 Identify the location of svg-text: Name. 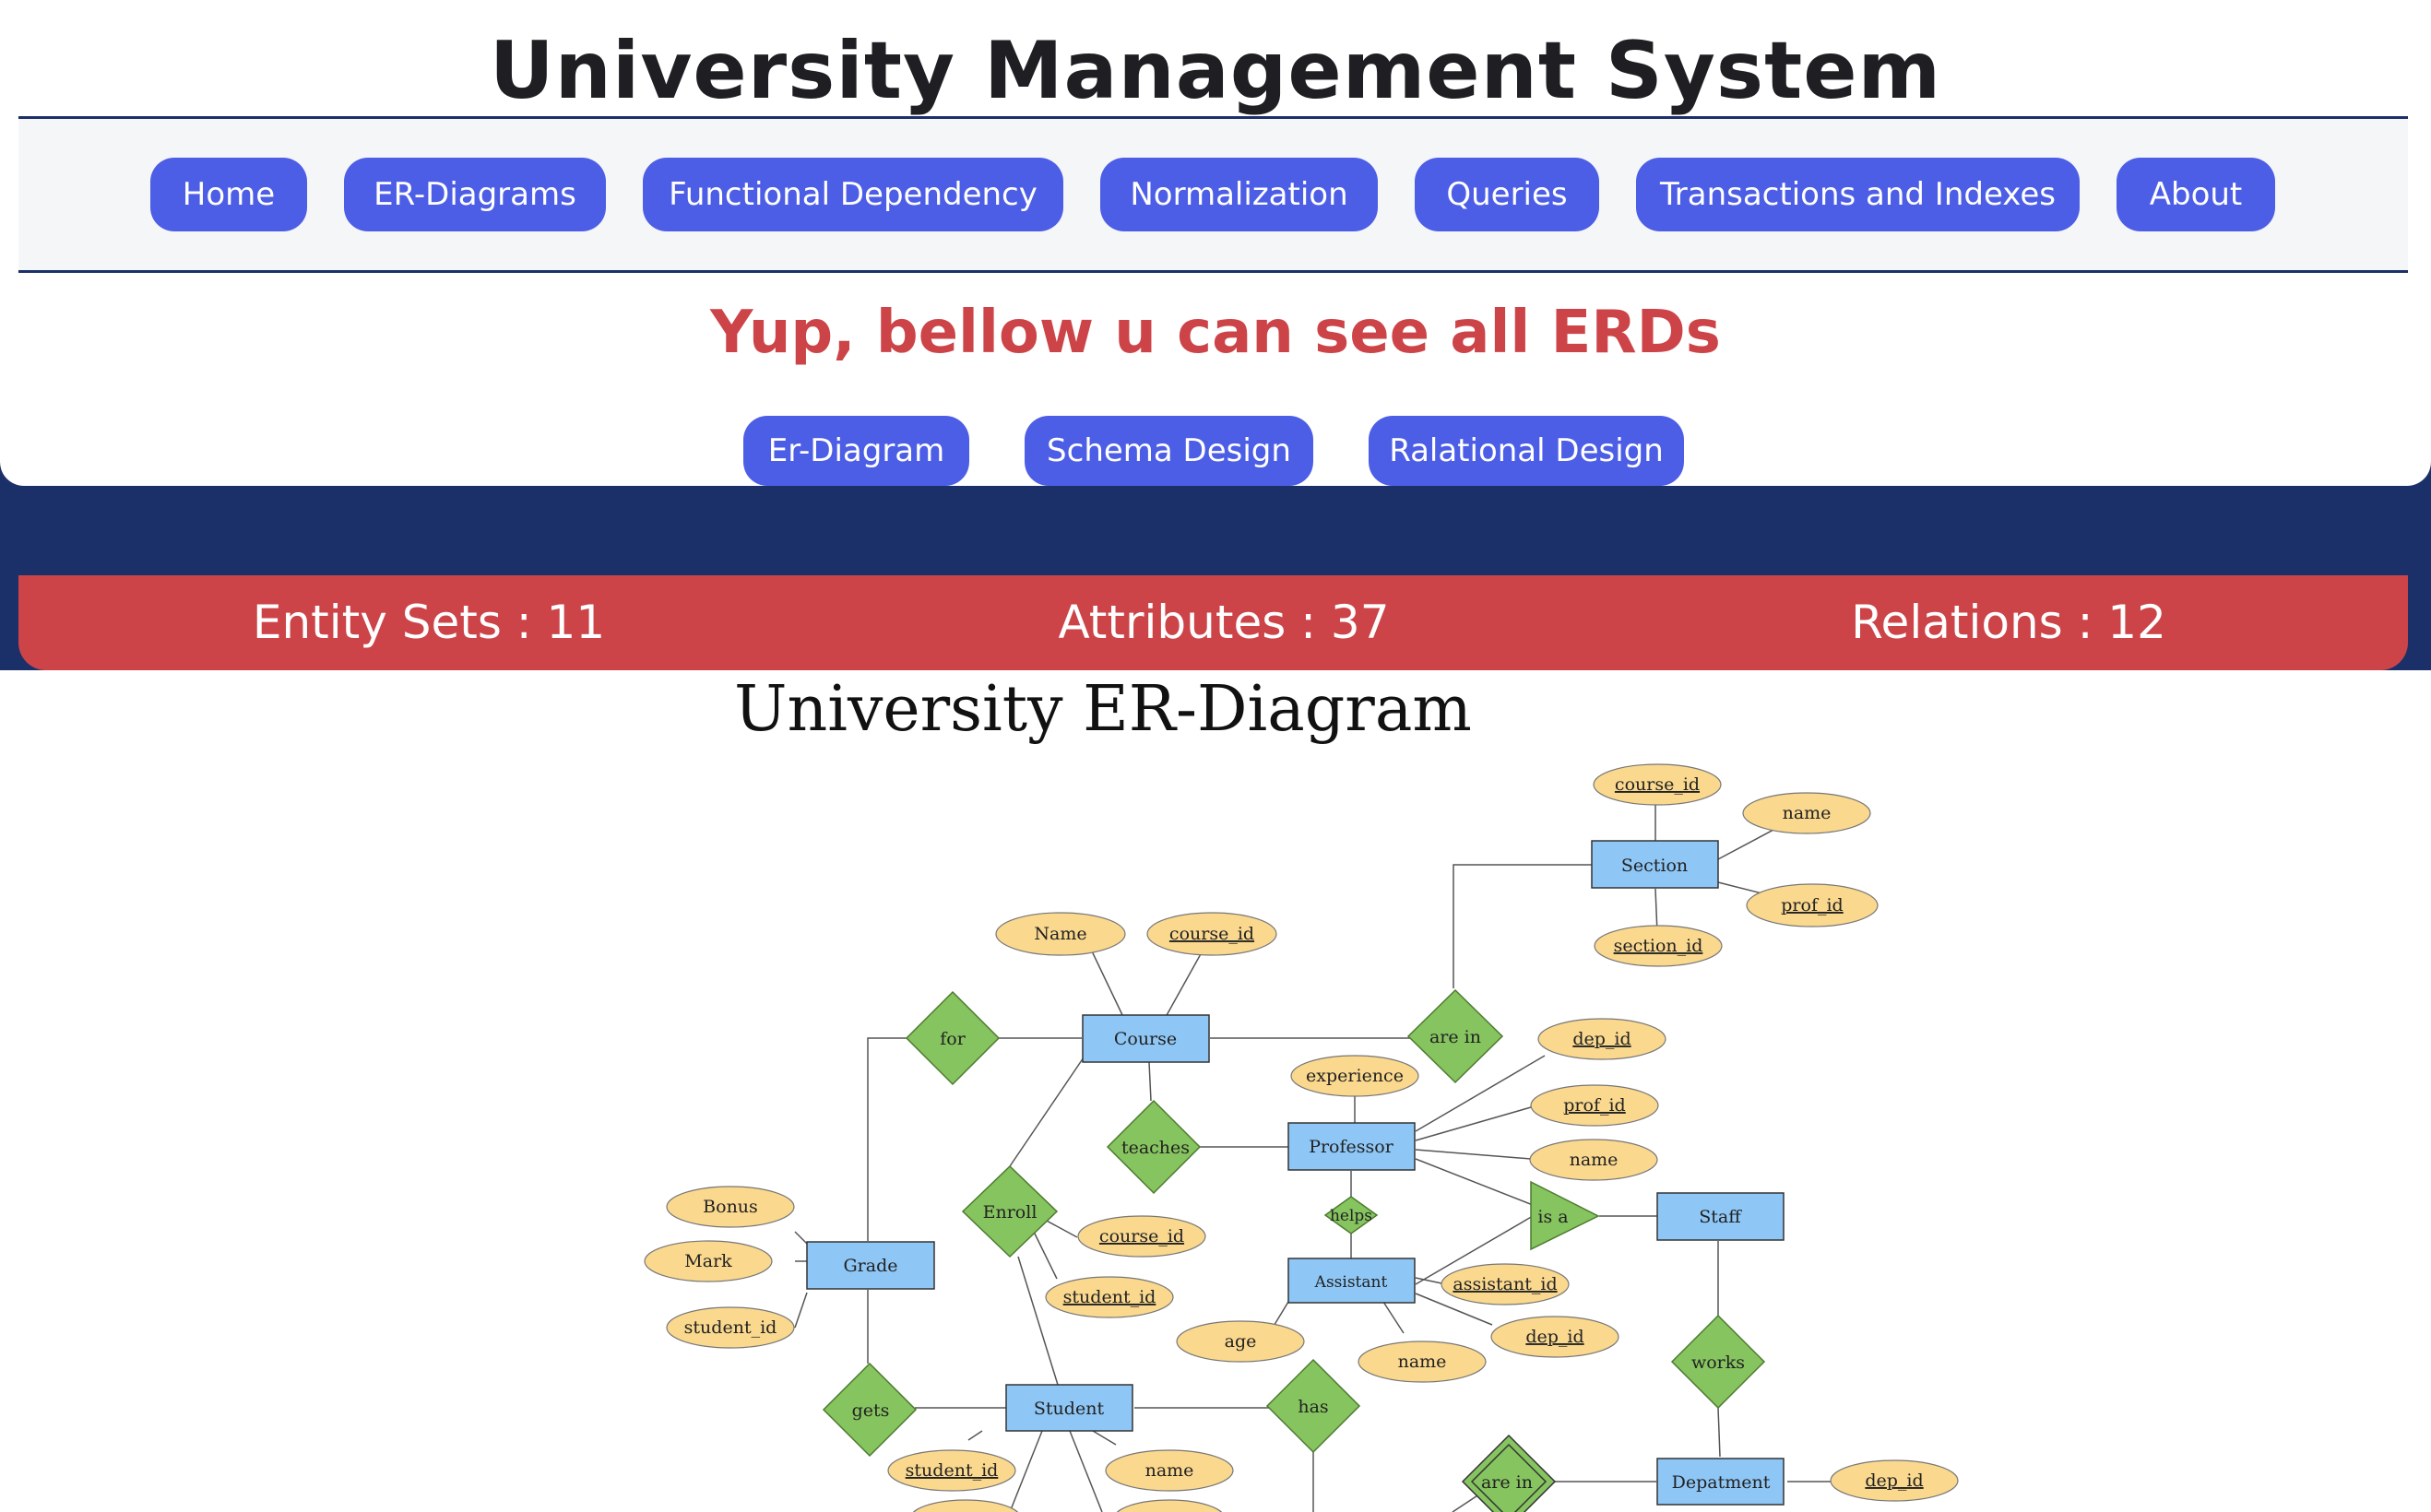
(1060, 934).